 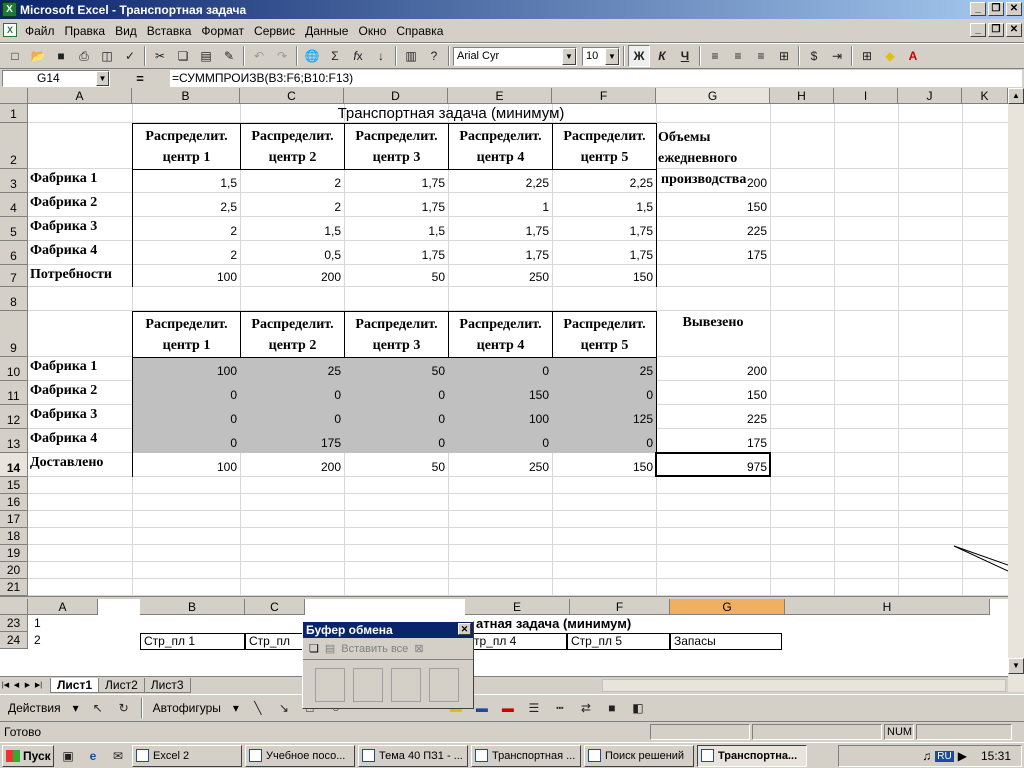 I want to click on sort-icon: ↓, so click(x=381, y=56).